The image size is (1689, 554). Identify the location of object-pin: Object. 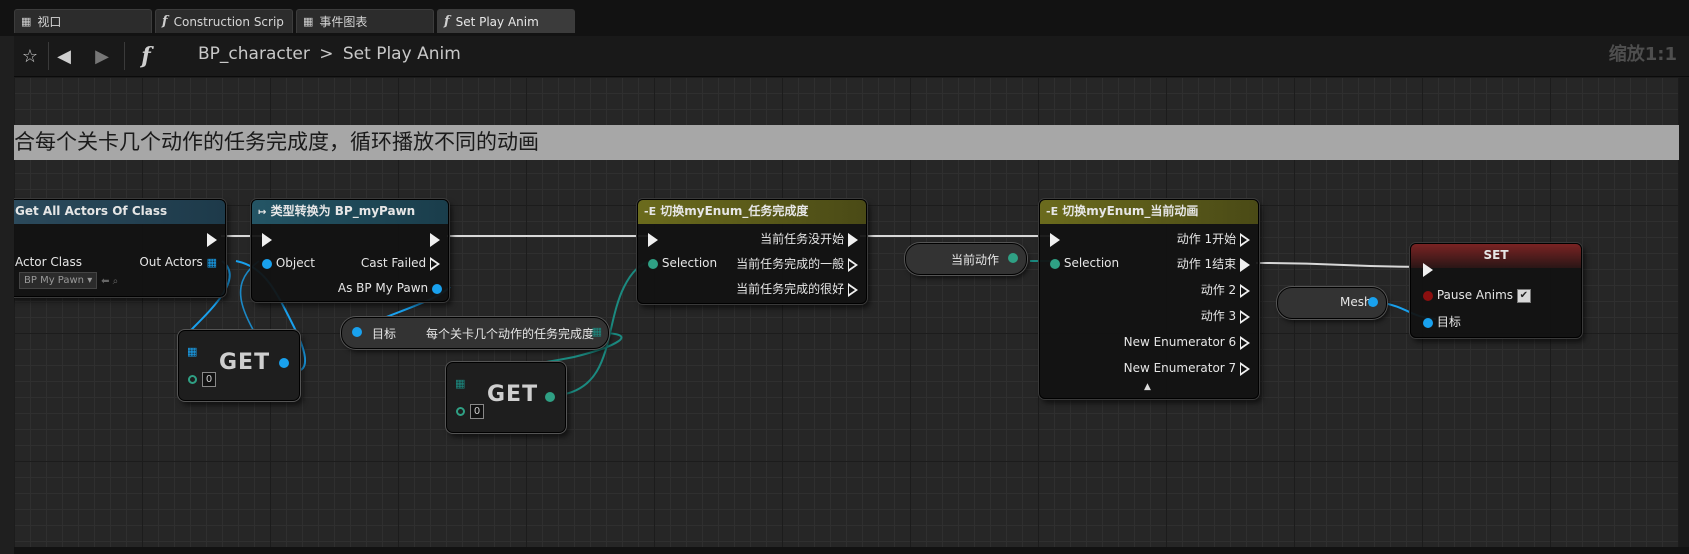
(288, 263).